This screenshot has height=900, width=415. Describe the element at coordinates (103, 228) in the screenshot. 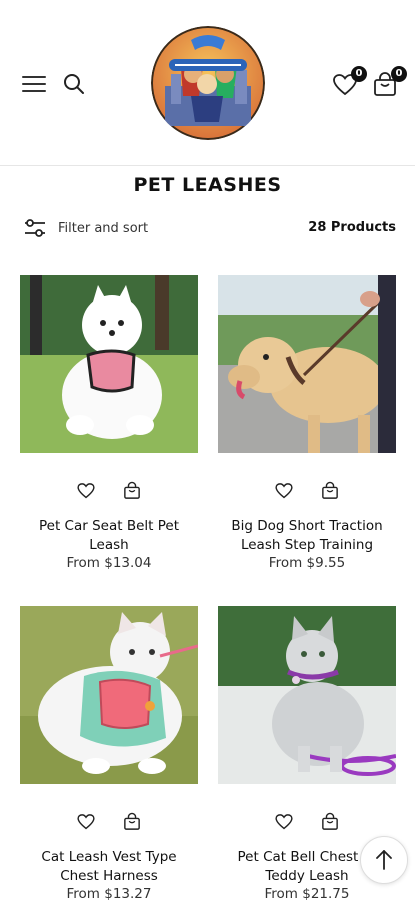

I see `filter-label: Filter and sort` at that location.